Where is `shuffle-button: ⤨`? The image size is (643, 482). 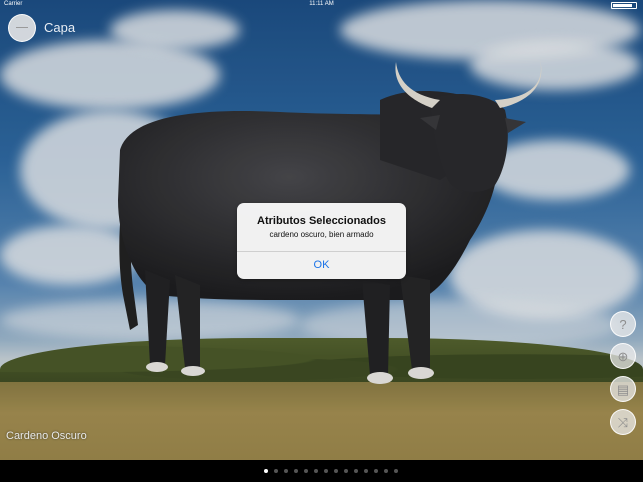
shuffle-button: ⤨ is located at coordinates (623, 422).